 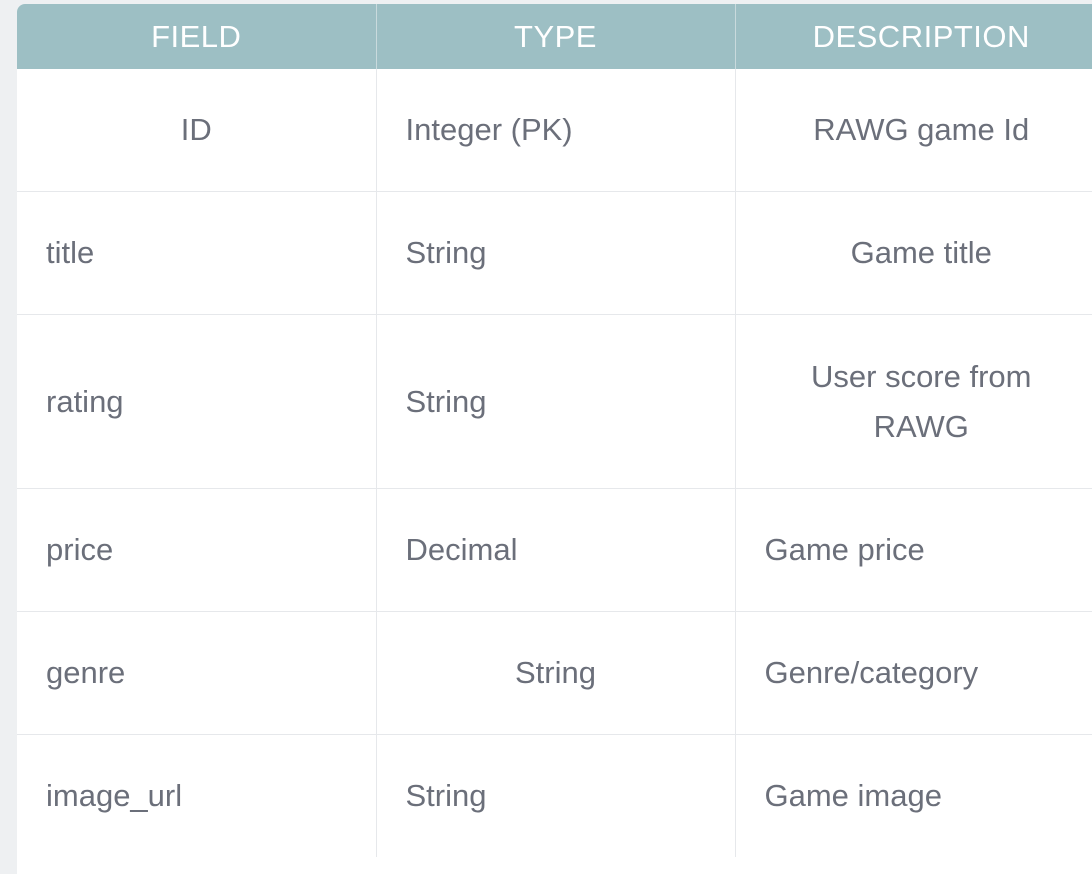 What do you see at coordinates (197, 253) in the screenshot?
I see `cell-field: title` at bounding box center [197, 253].